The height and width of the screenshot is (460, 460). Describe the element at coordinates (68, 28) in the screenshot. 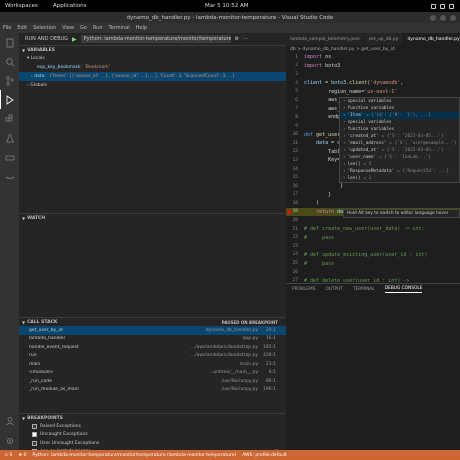

I see `menu-view: View` at that location.